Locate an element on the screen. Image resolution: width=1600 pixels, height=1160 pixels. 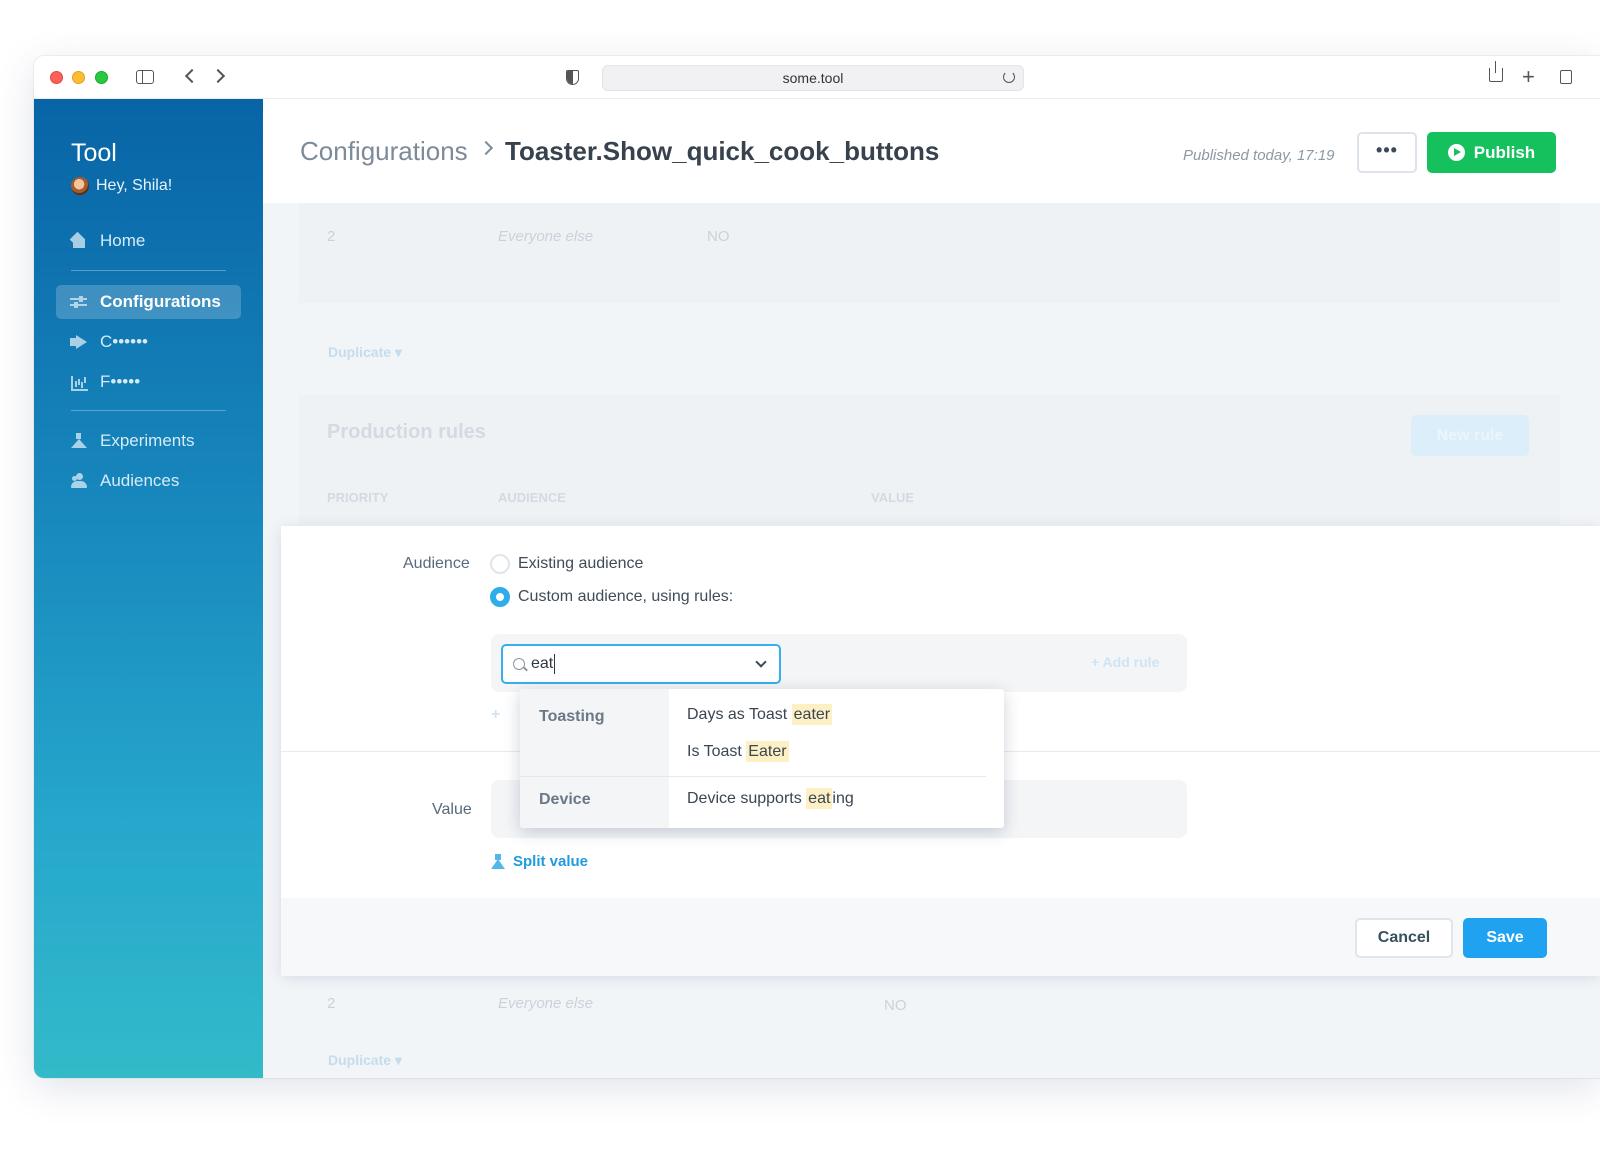
megaphone-icon is located at coordinates (79, 342).